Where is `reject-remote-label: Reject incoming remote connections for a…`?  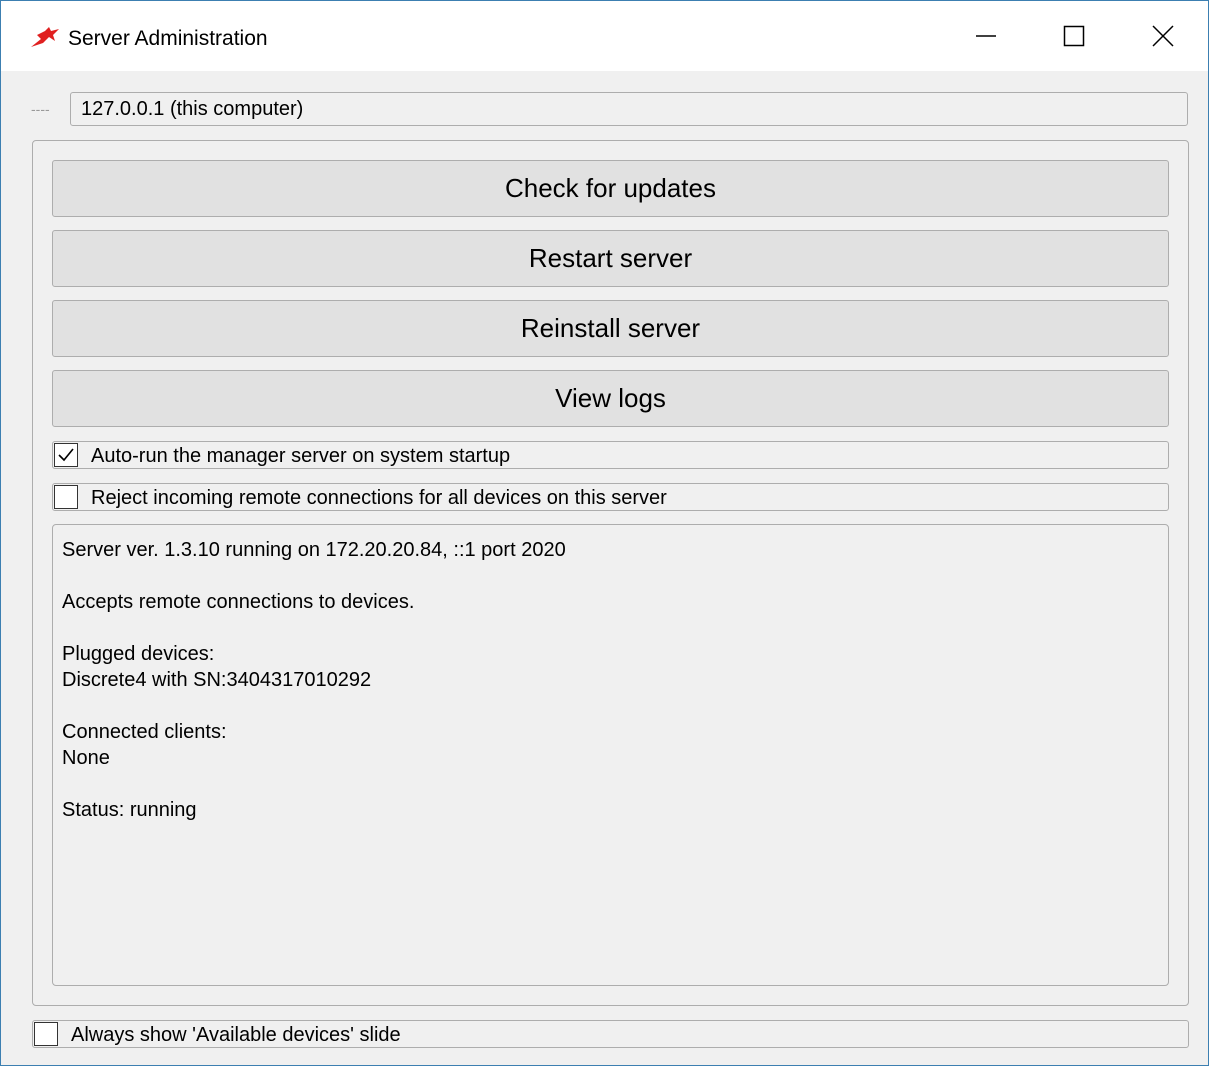
reject-remote-label: Reject incoming remote connections for a… is located at coordinates (379, 498).